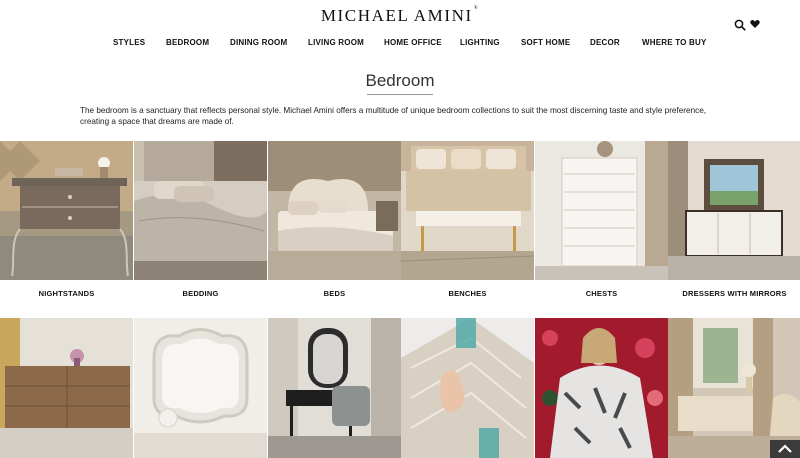  I want to click on nav-item-where-to-buy: WHERE TO BUY, so click(674, 42).